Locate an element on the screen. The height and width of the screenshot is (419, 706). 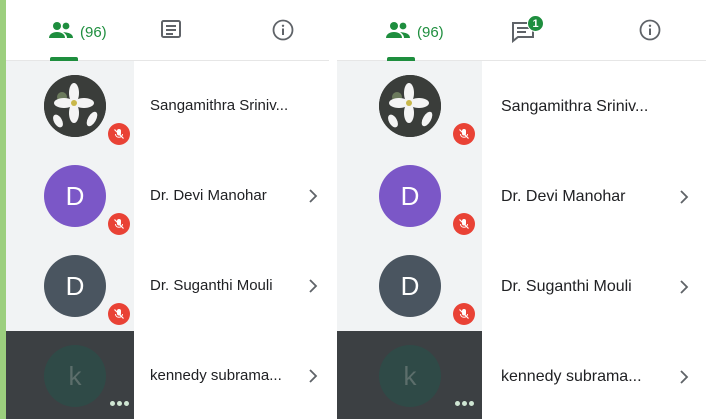
chat-icon: 1 is located at coordinates (527, 29).